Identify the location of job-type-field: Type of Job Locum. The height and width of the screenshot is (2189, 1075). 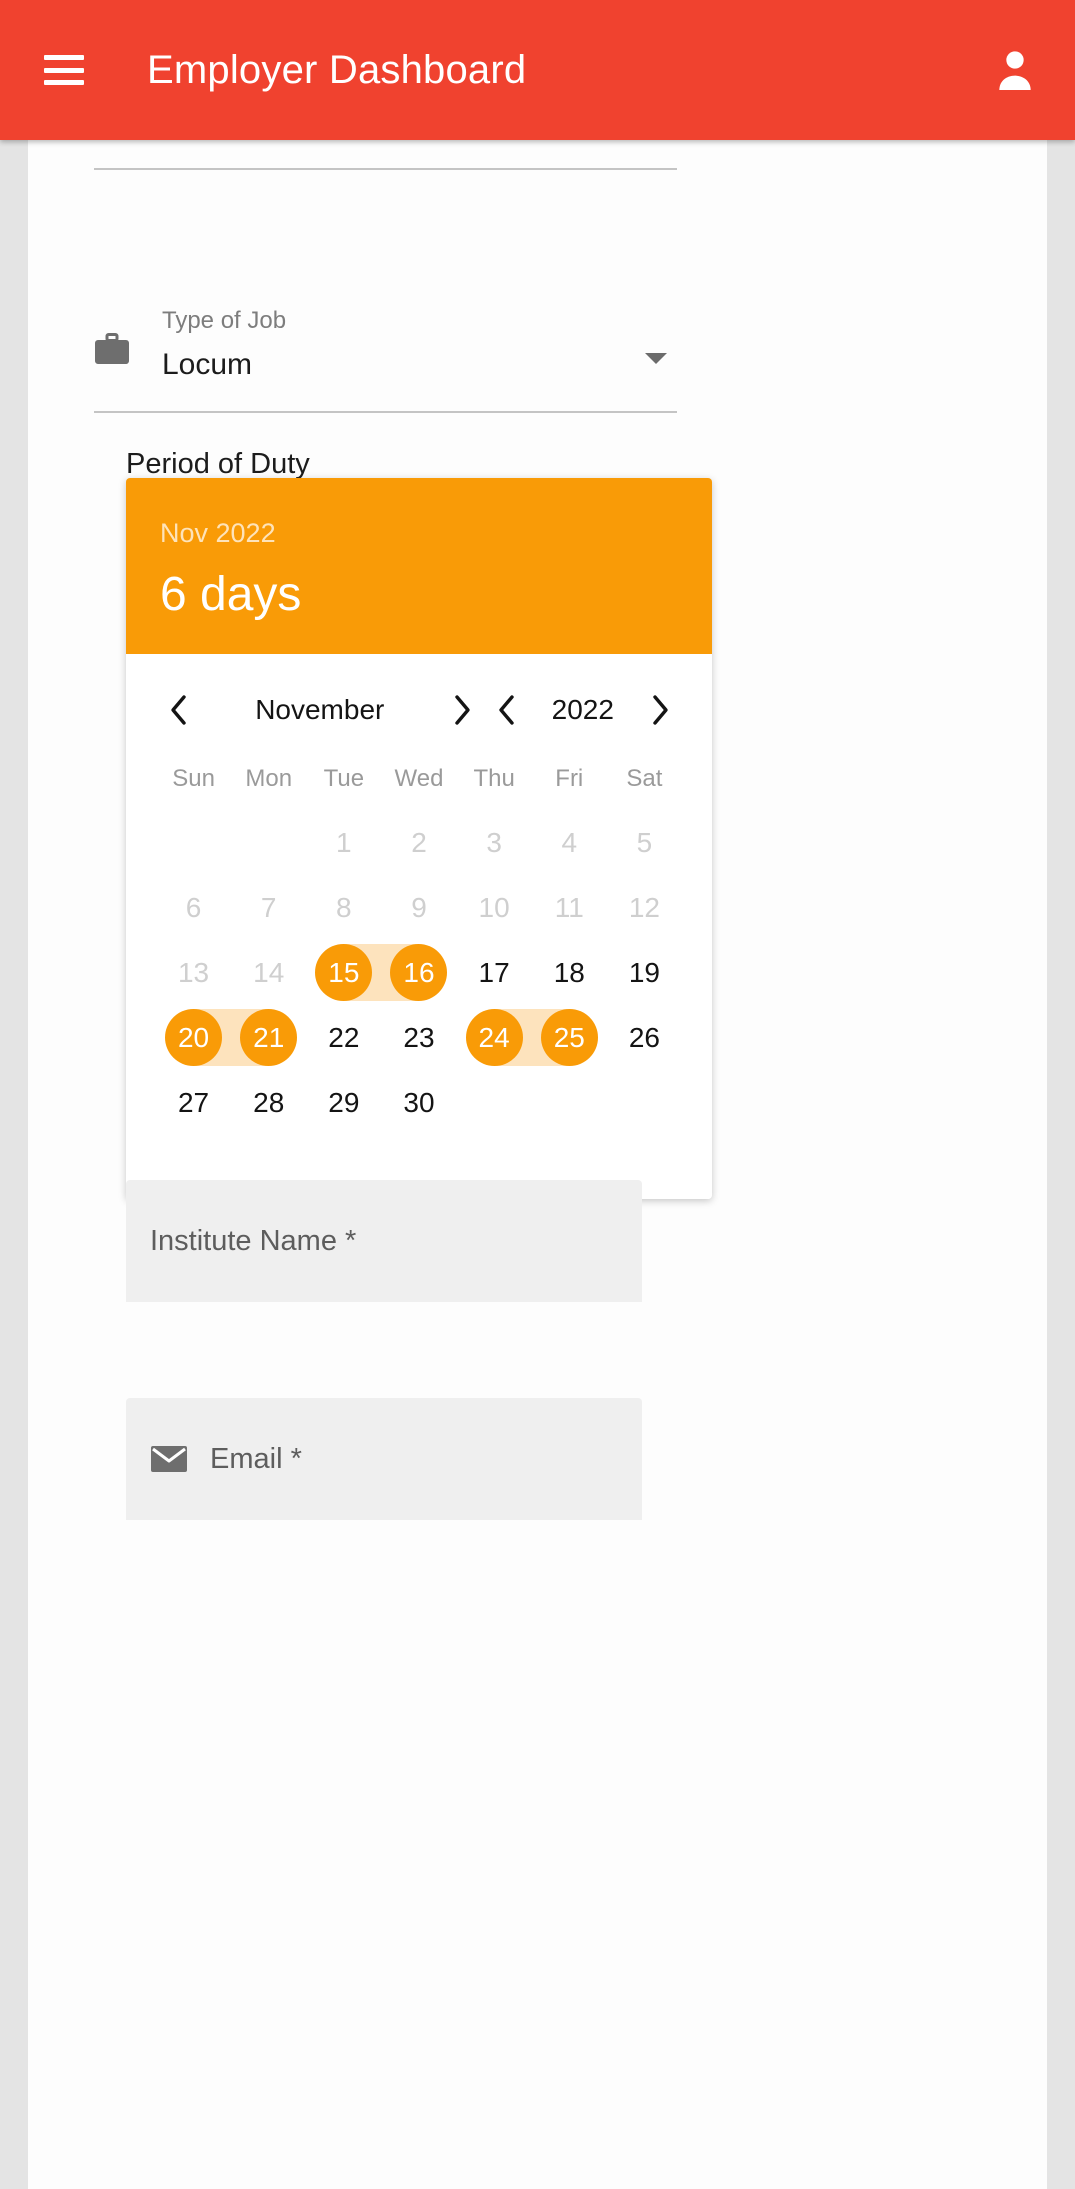
(385, 354).